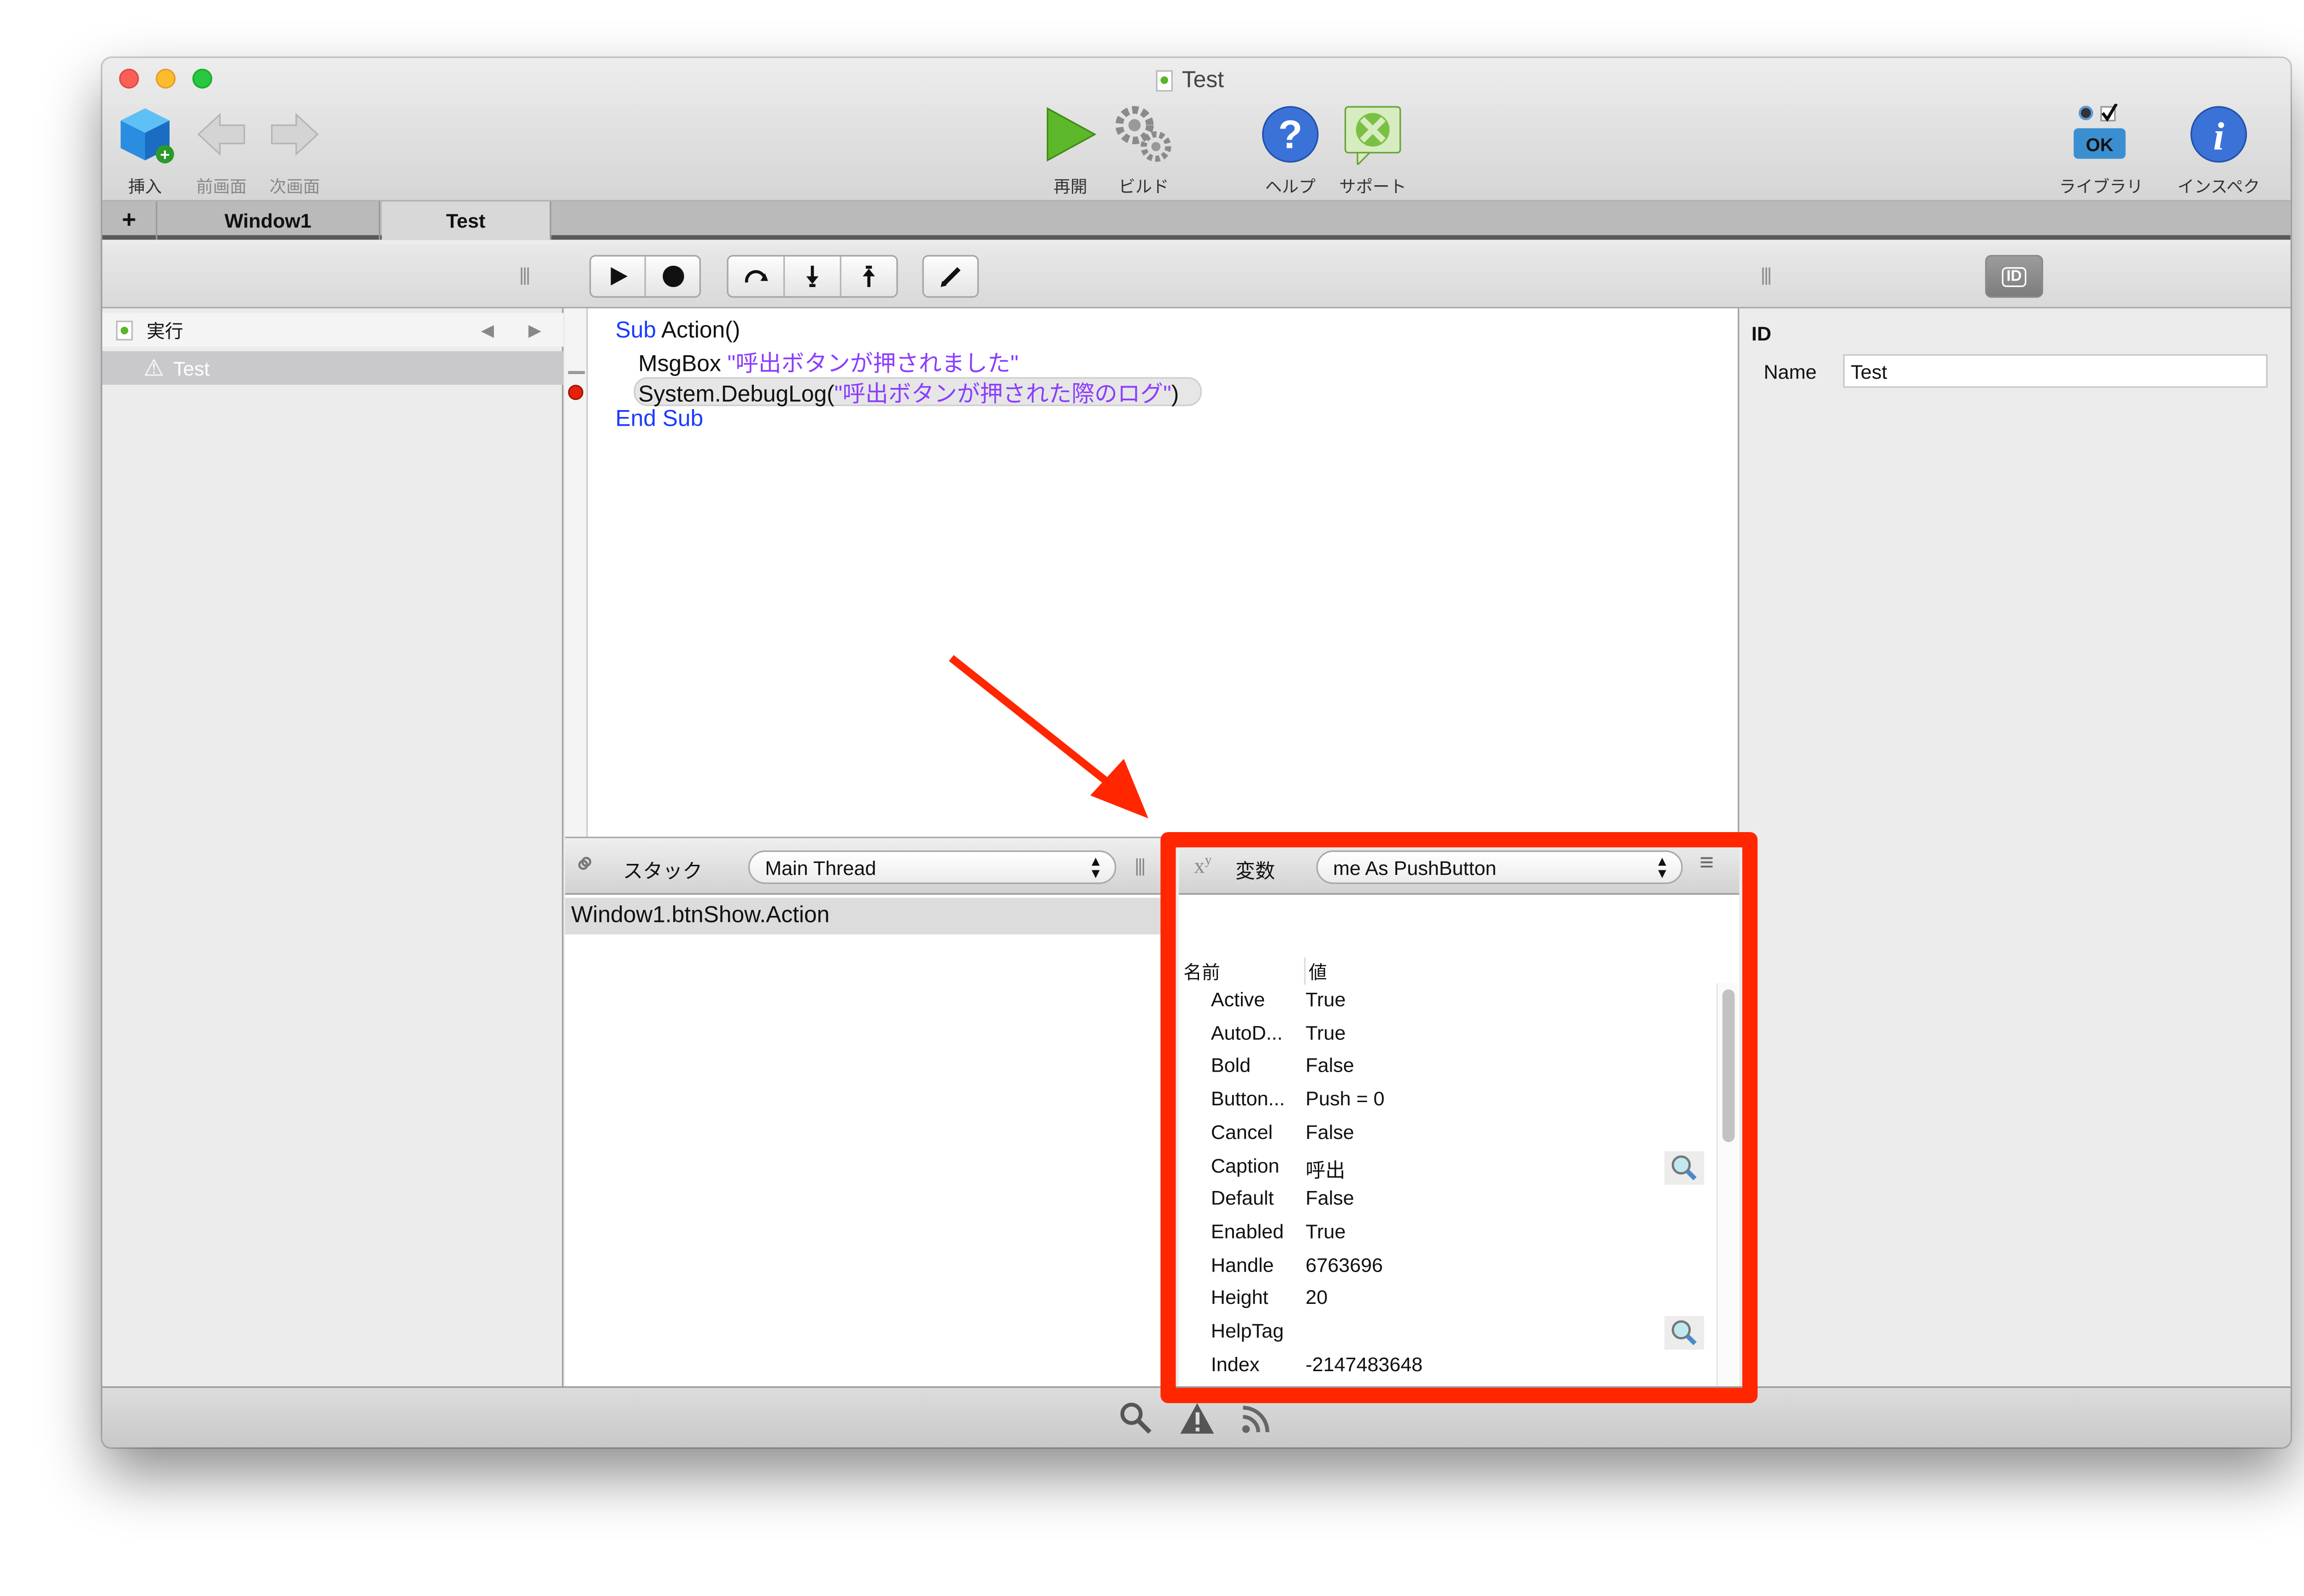  What do you see at coordinates (269, 221) in the screenshot?
I see `tab-window1: Window1` at bounding box center [269, 221].